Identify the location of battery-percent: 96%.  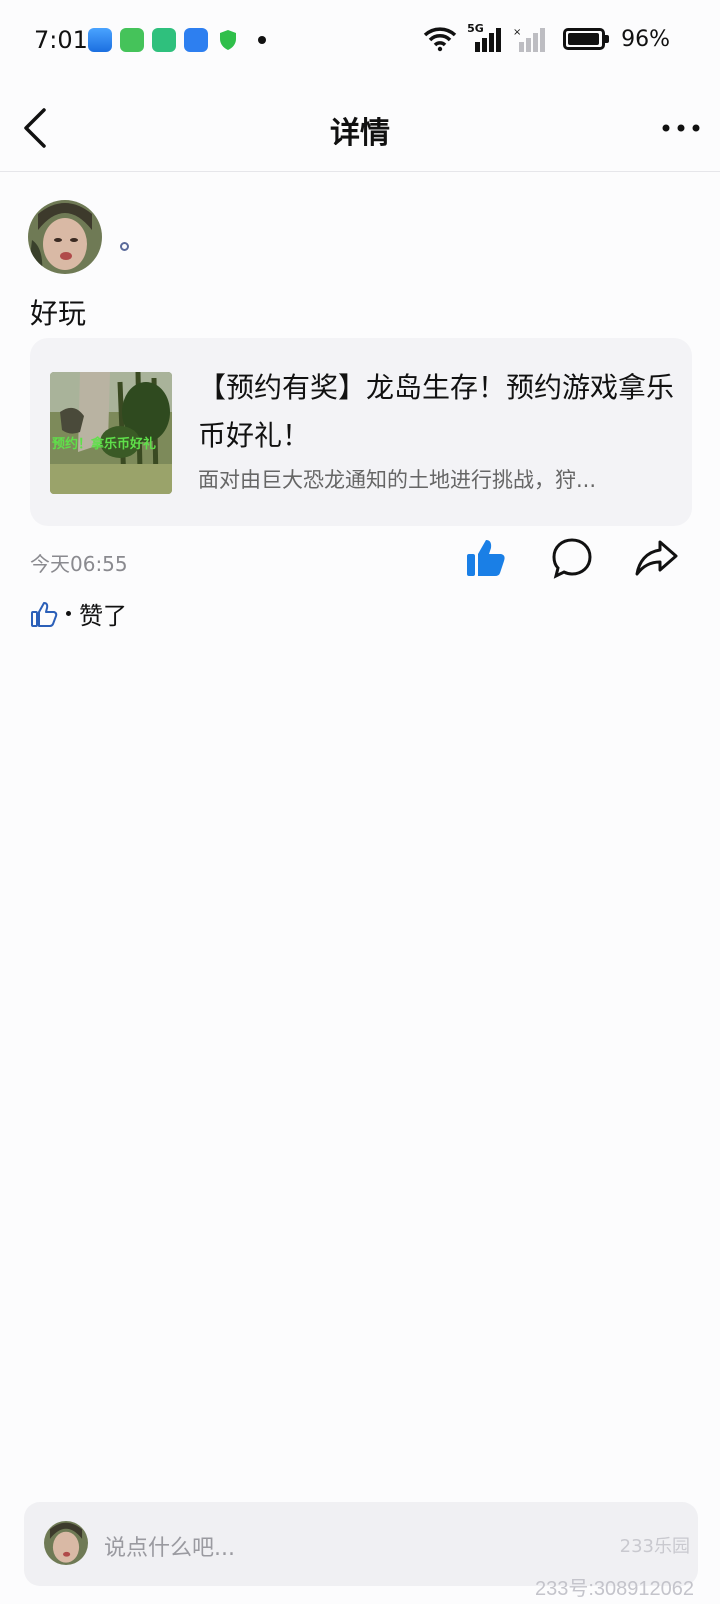
(645, 39).